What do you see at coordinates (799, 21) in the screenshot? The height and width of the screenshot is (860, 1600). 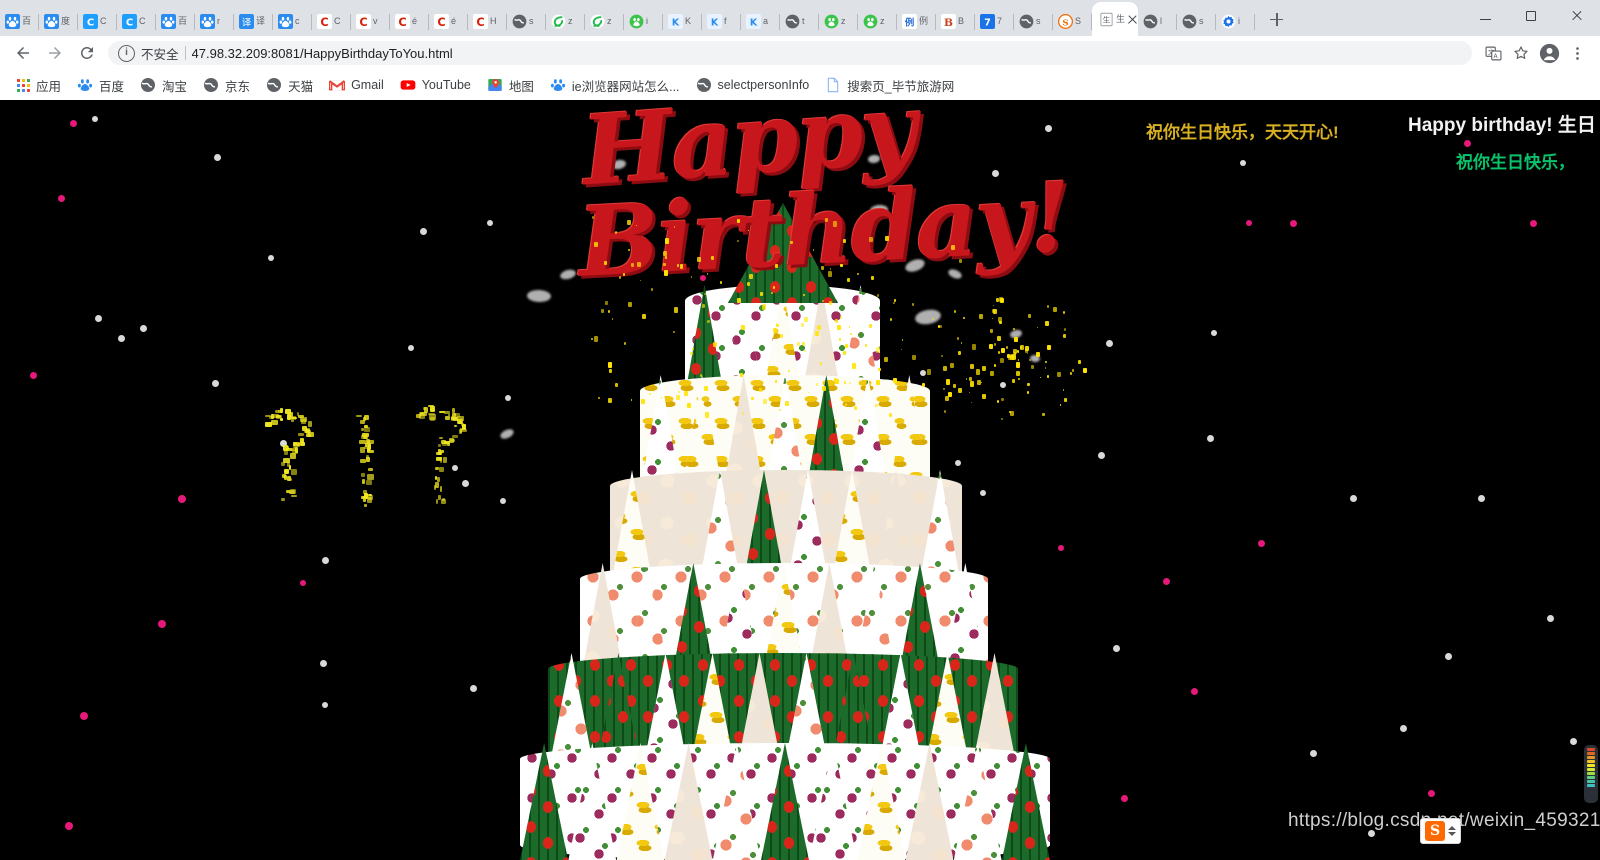 I see `tab-item: t` at bounding box center [799, 21].